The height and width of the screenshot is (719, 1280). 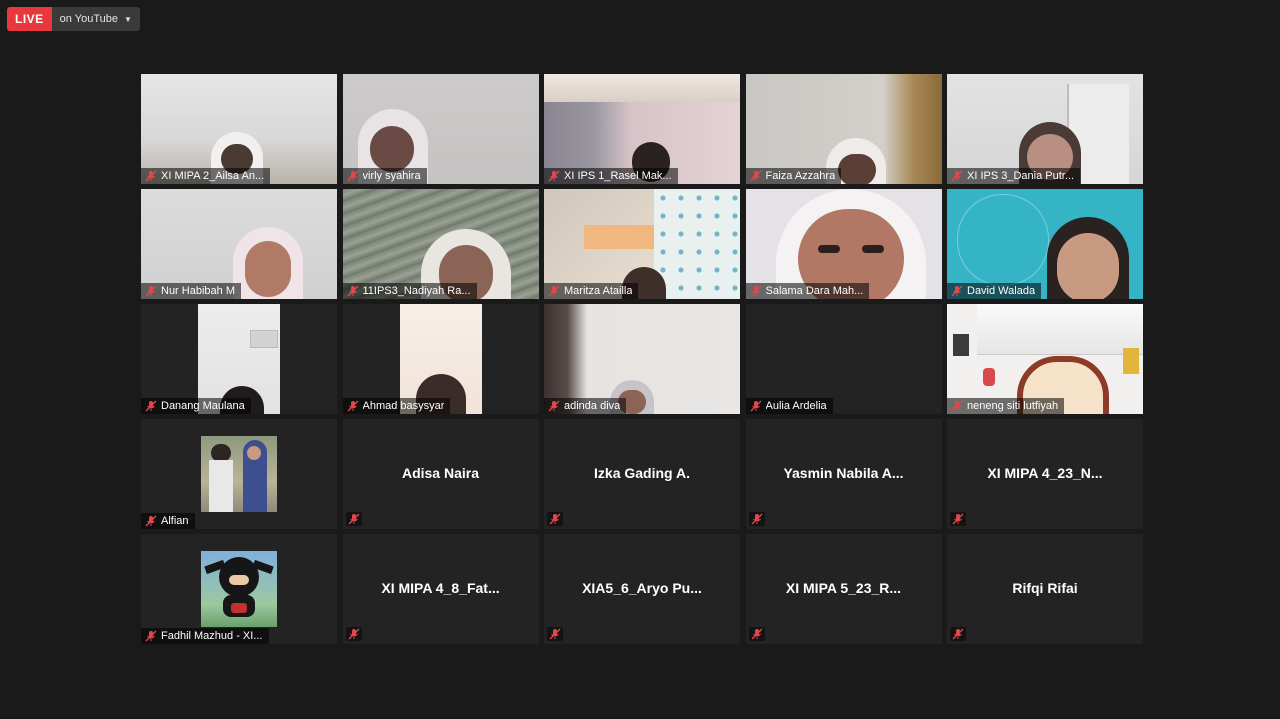 I want to click on participant-name: Nur Habibah M, so click(x=198, y=291).